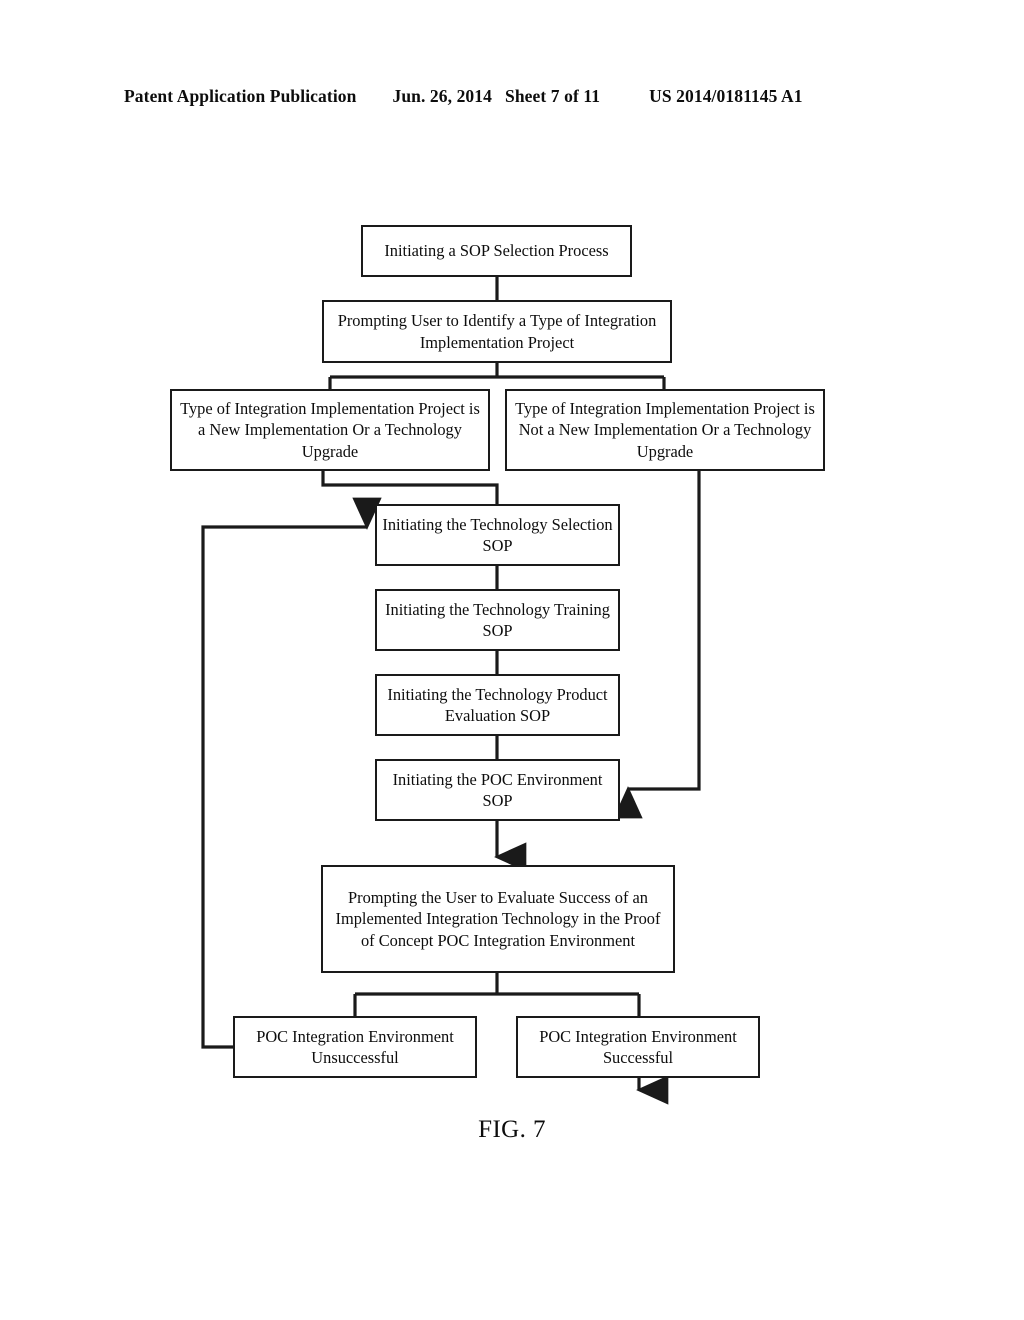  I want to click on node-label: Initiating a SOP Selection Process, so click(496, 251).